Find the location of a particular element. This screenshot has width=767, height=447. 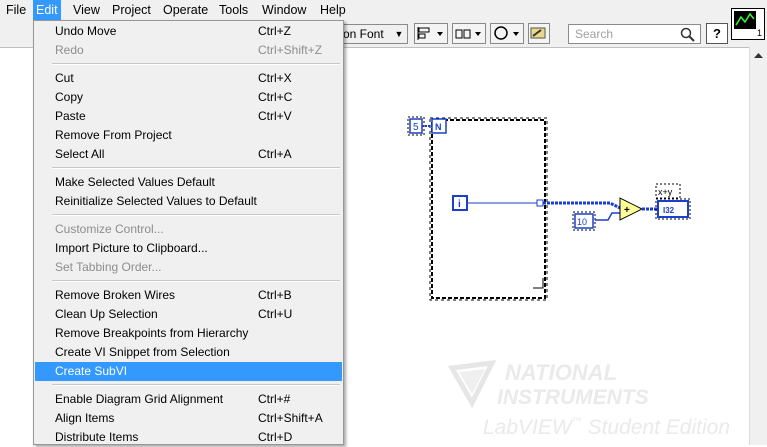

menu-item-label: Redo is located at coordinates (69, 50).